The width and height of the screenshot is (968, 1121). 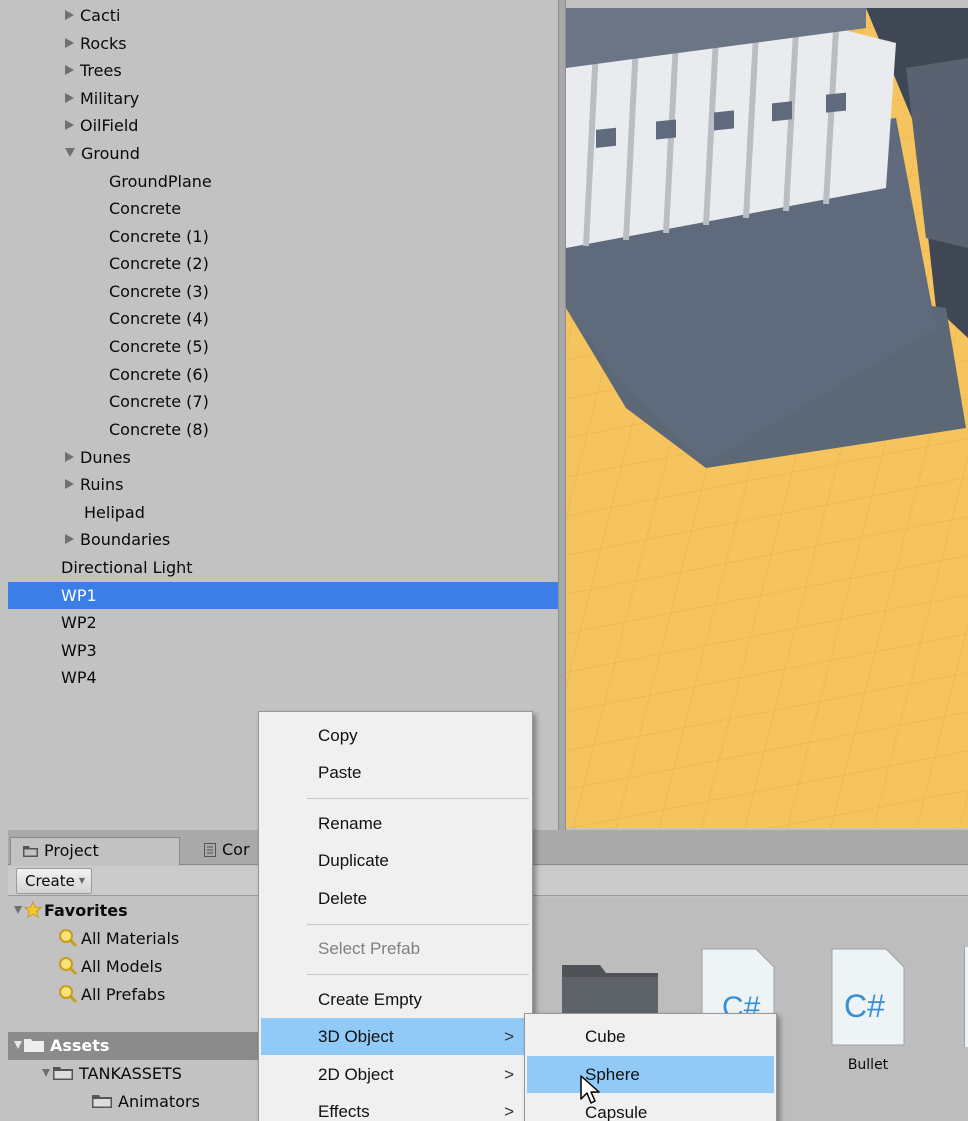 What do you see at coordinates (344, 1111) in the screenshot?
I see `menu-item-label: Effects` at bounding box center [344, 1111].